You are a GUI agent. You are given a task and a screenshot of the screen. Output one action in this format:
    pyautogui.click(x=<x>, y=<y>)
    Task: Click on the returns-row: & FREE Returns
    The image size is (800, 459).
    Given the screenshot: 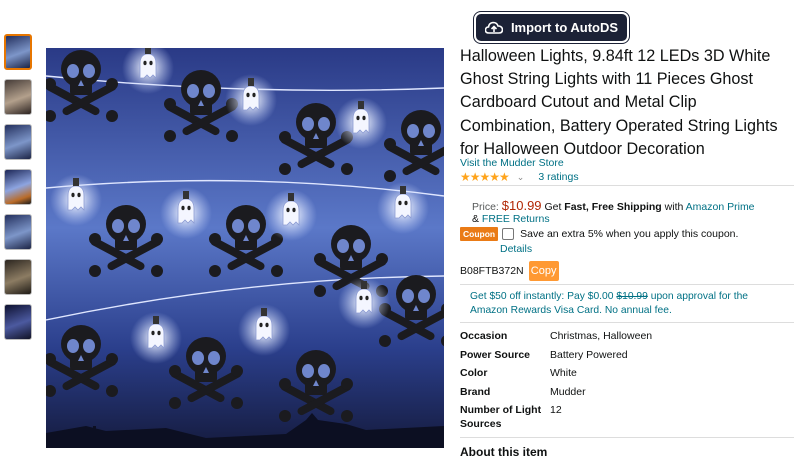 What is the action you would take?
    pyautogui.click(x=511, y=219)
    